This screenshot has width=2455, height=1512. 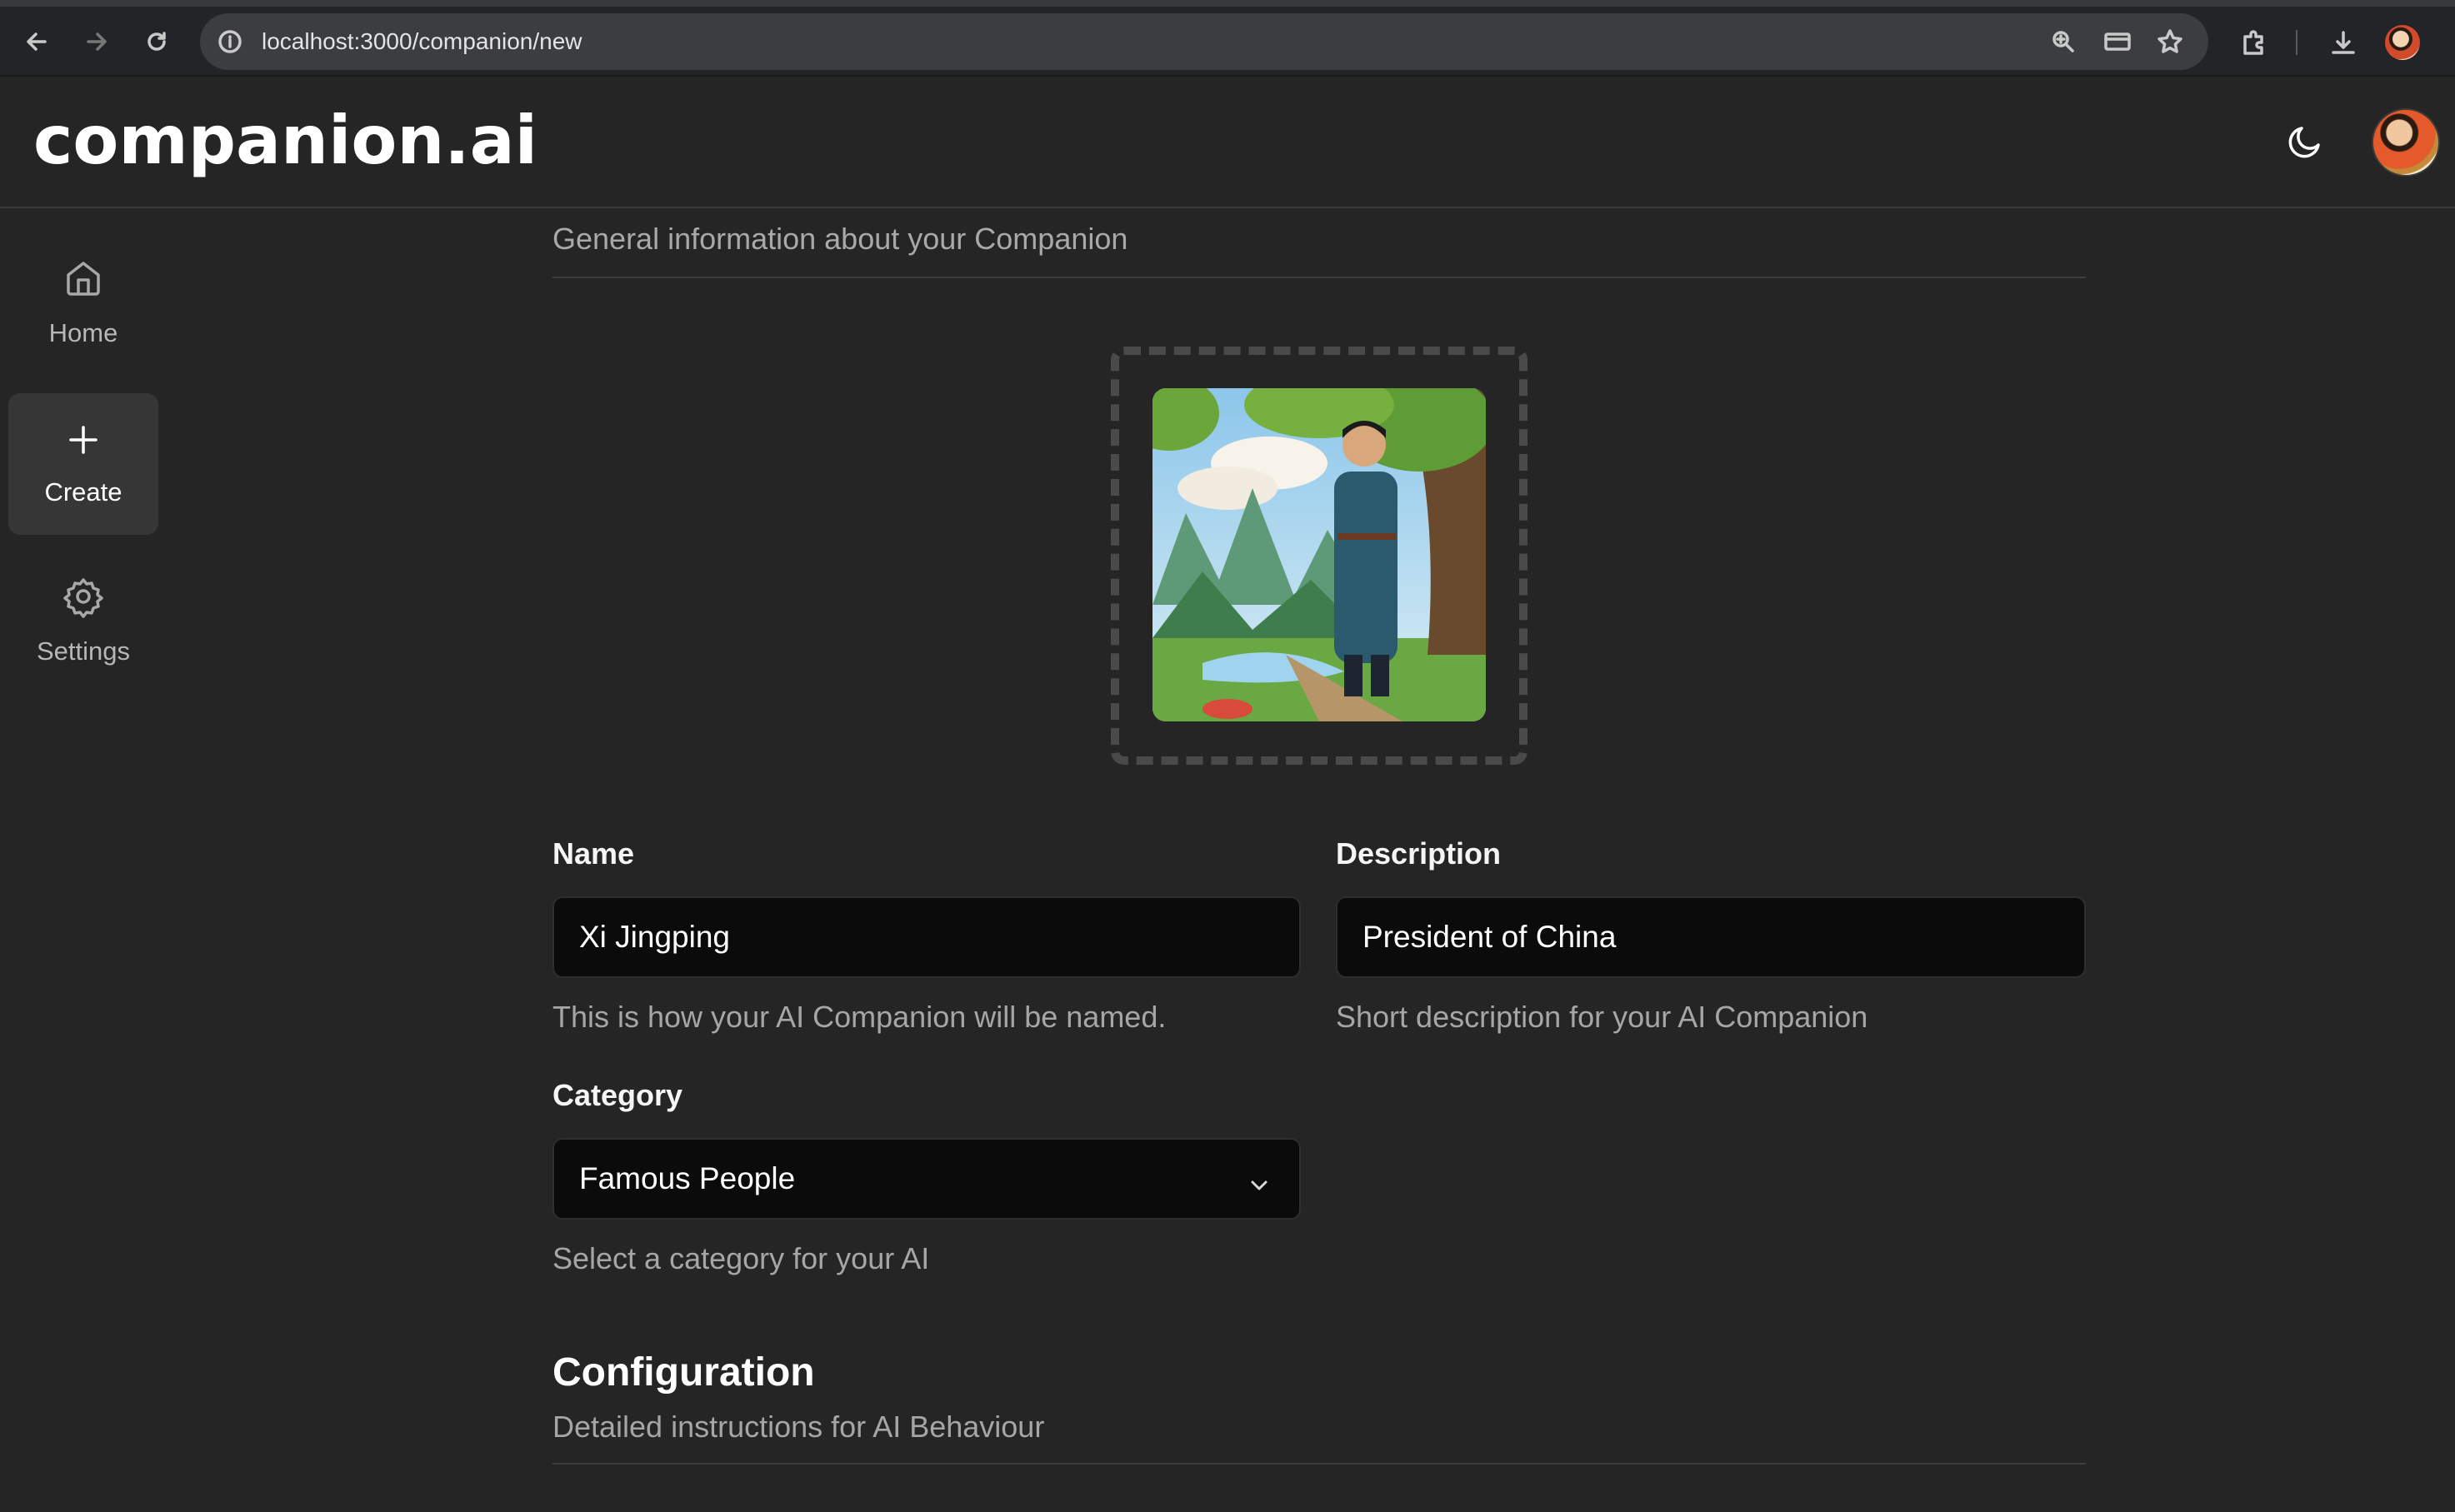 I want to click on bookmark-star-icon, so click(x=2170, y=43).